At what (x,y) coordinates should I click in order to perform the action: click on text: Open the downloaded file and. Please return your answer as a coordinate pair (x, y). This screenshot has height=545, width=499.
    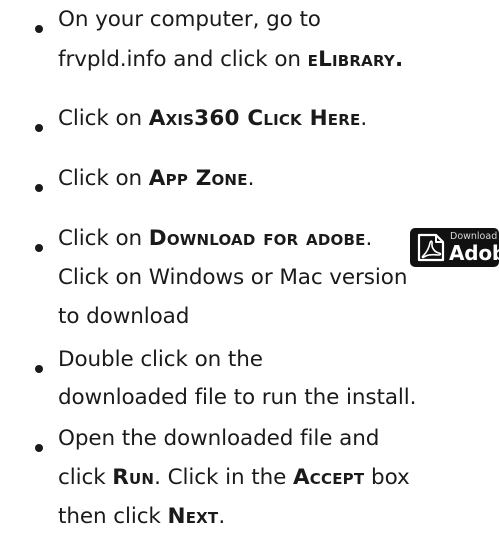
    Looking at the image, I should click on (219, 438).